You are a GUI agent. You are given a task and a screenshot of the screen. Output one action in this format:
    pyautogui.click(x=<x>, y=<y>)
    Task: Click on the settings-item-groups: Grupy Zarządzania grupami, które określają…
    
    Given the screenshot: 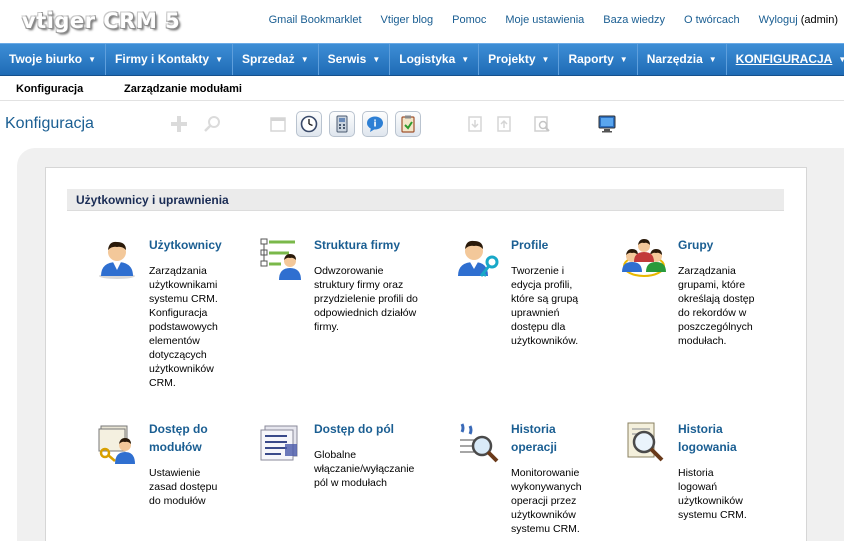 What is the action you would take?
    pyautogui.click(x=697, y=296)
    